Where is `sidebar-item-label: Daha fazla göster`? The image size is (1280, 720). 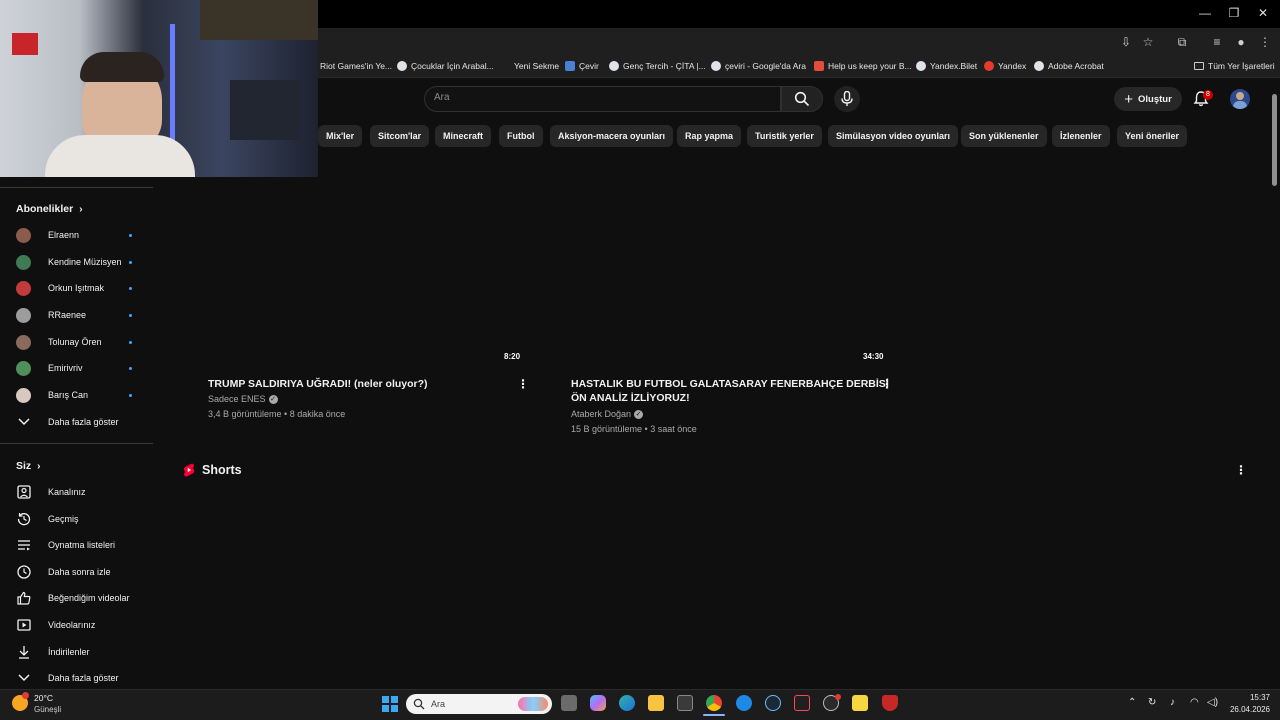 sidebar-item-label: Daha fazla göster is located at coordinates (83, 422).